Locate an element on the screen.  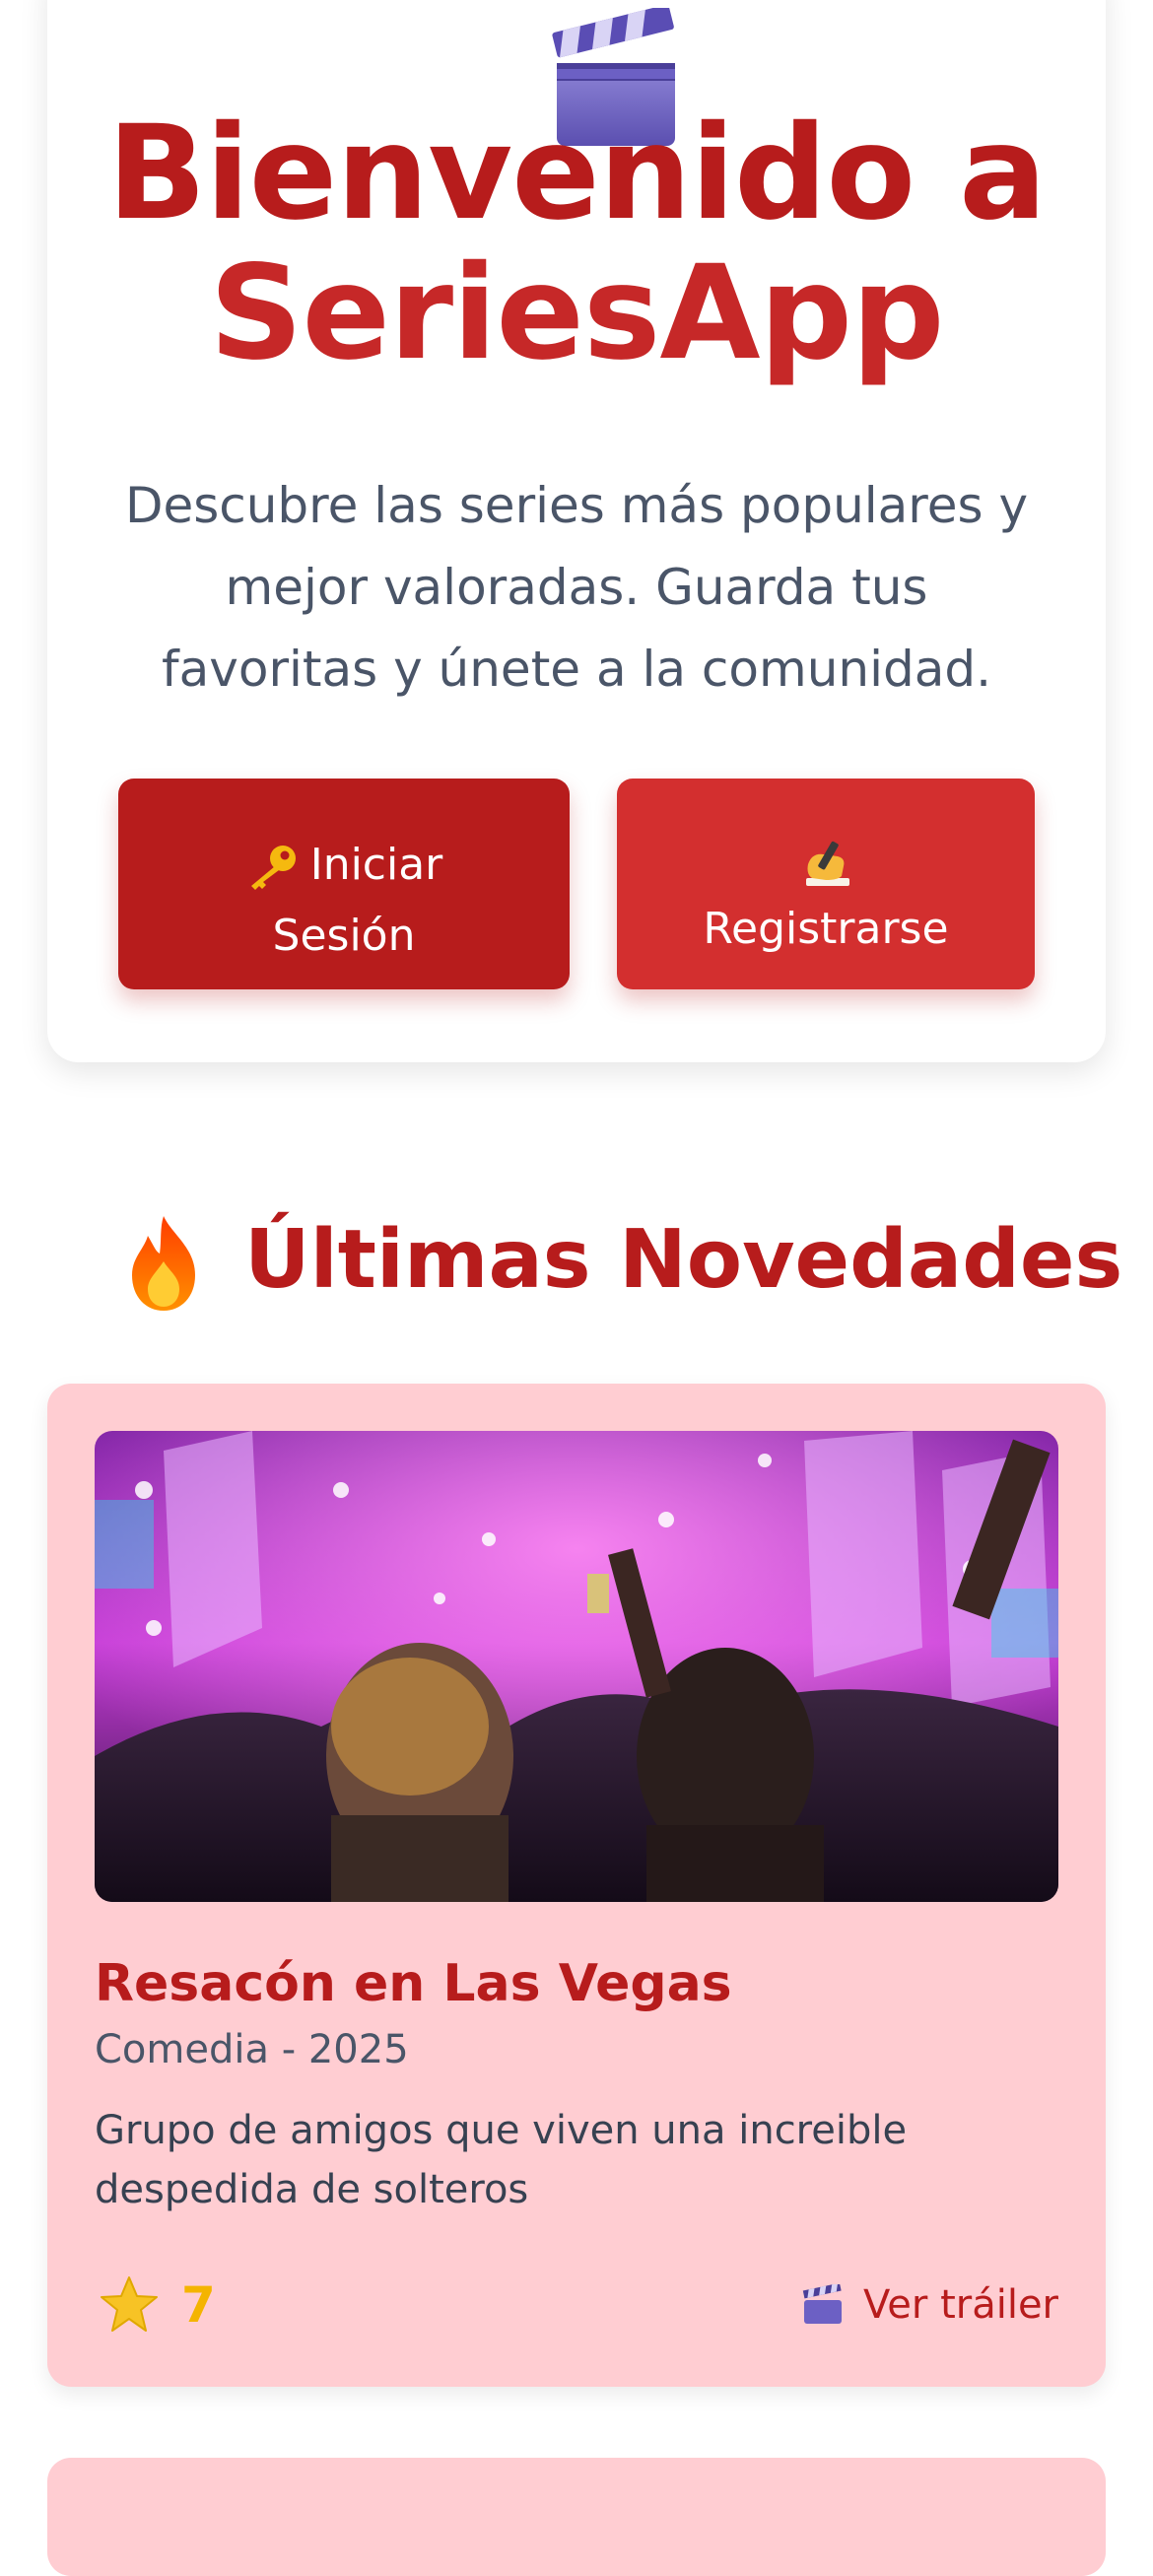
key-icon is located at coordinates (273, 867).